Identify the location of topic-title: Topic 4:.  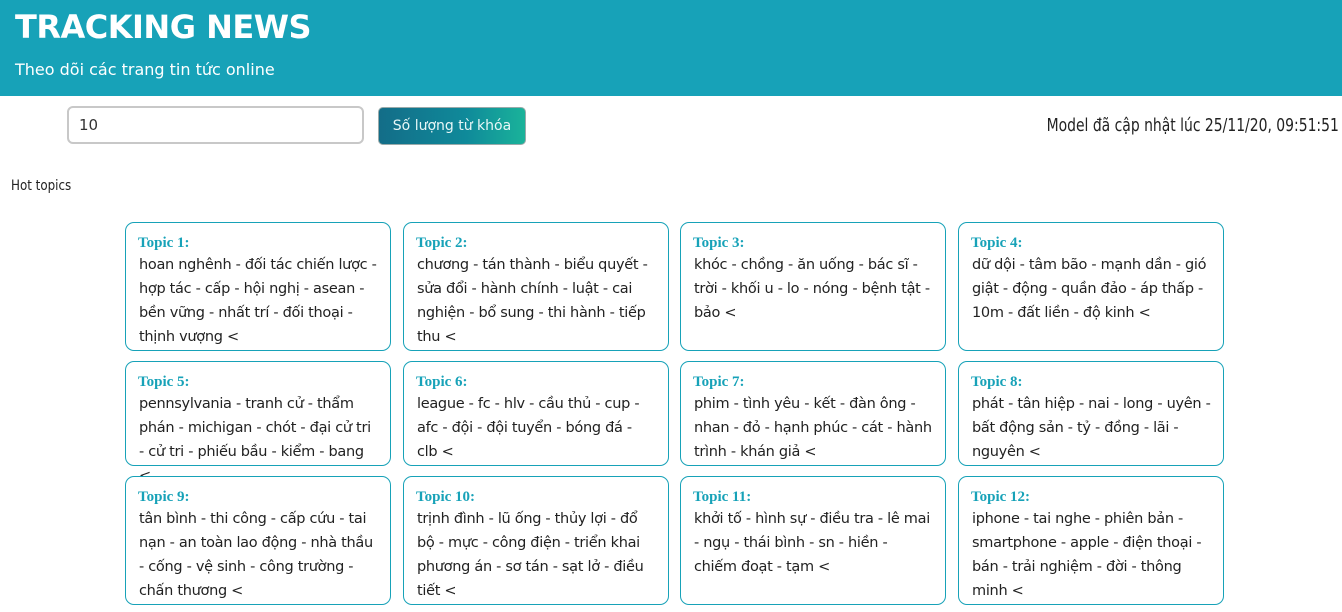
(997, 243).